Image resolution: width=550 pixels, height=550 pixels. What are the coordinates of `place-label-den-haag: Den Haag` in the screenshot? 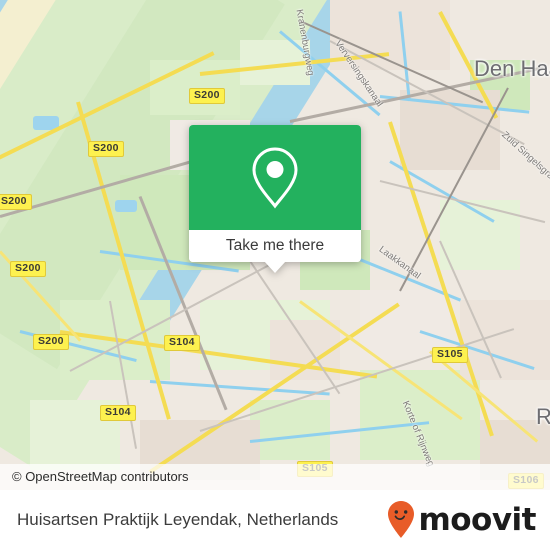 It's located at (512, 68).